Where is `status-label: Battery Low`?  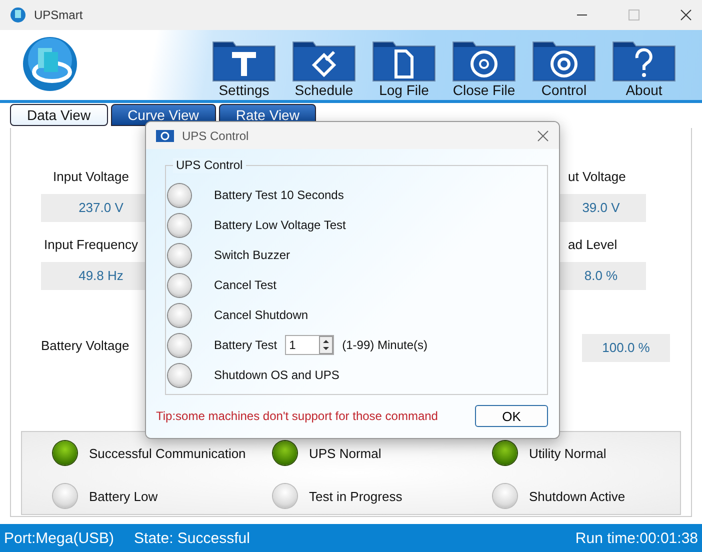 status-label: Battery Low is located at coordinates (123, 496).